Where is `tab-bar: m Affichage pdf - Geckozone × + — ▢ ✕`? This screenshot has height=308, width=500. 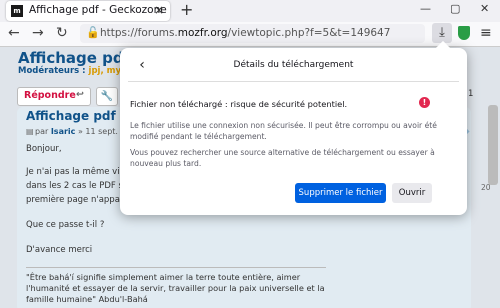
tab-bar: m Affichage pdf - Geckozone × + — ▢ ✕ is located at coordinates (250, 11).